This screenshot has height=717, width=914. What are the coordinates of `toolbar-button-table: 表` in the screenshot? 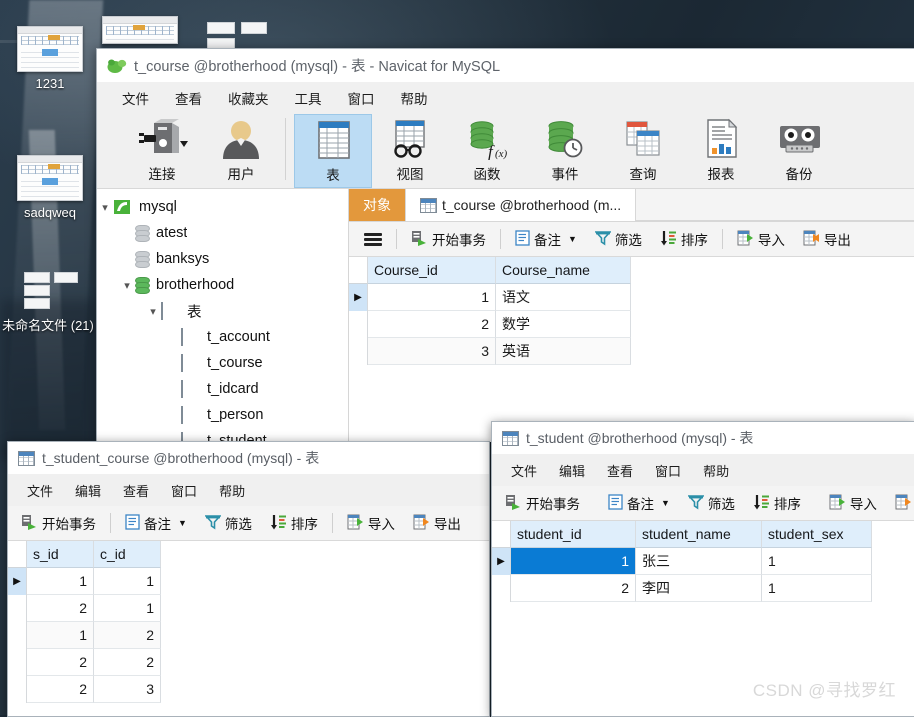 It's located at (333, 151).